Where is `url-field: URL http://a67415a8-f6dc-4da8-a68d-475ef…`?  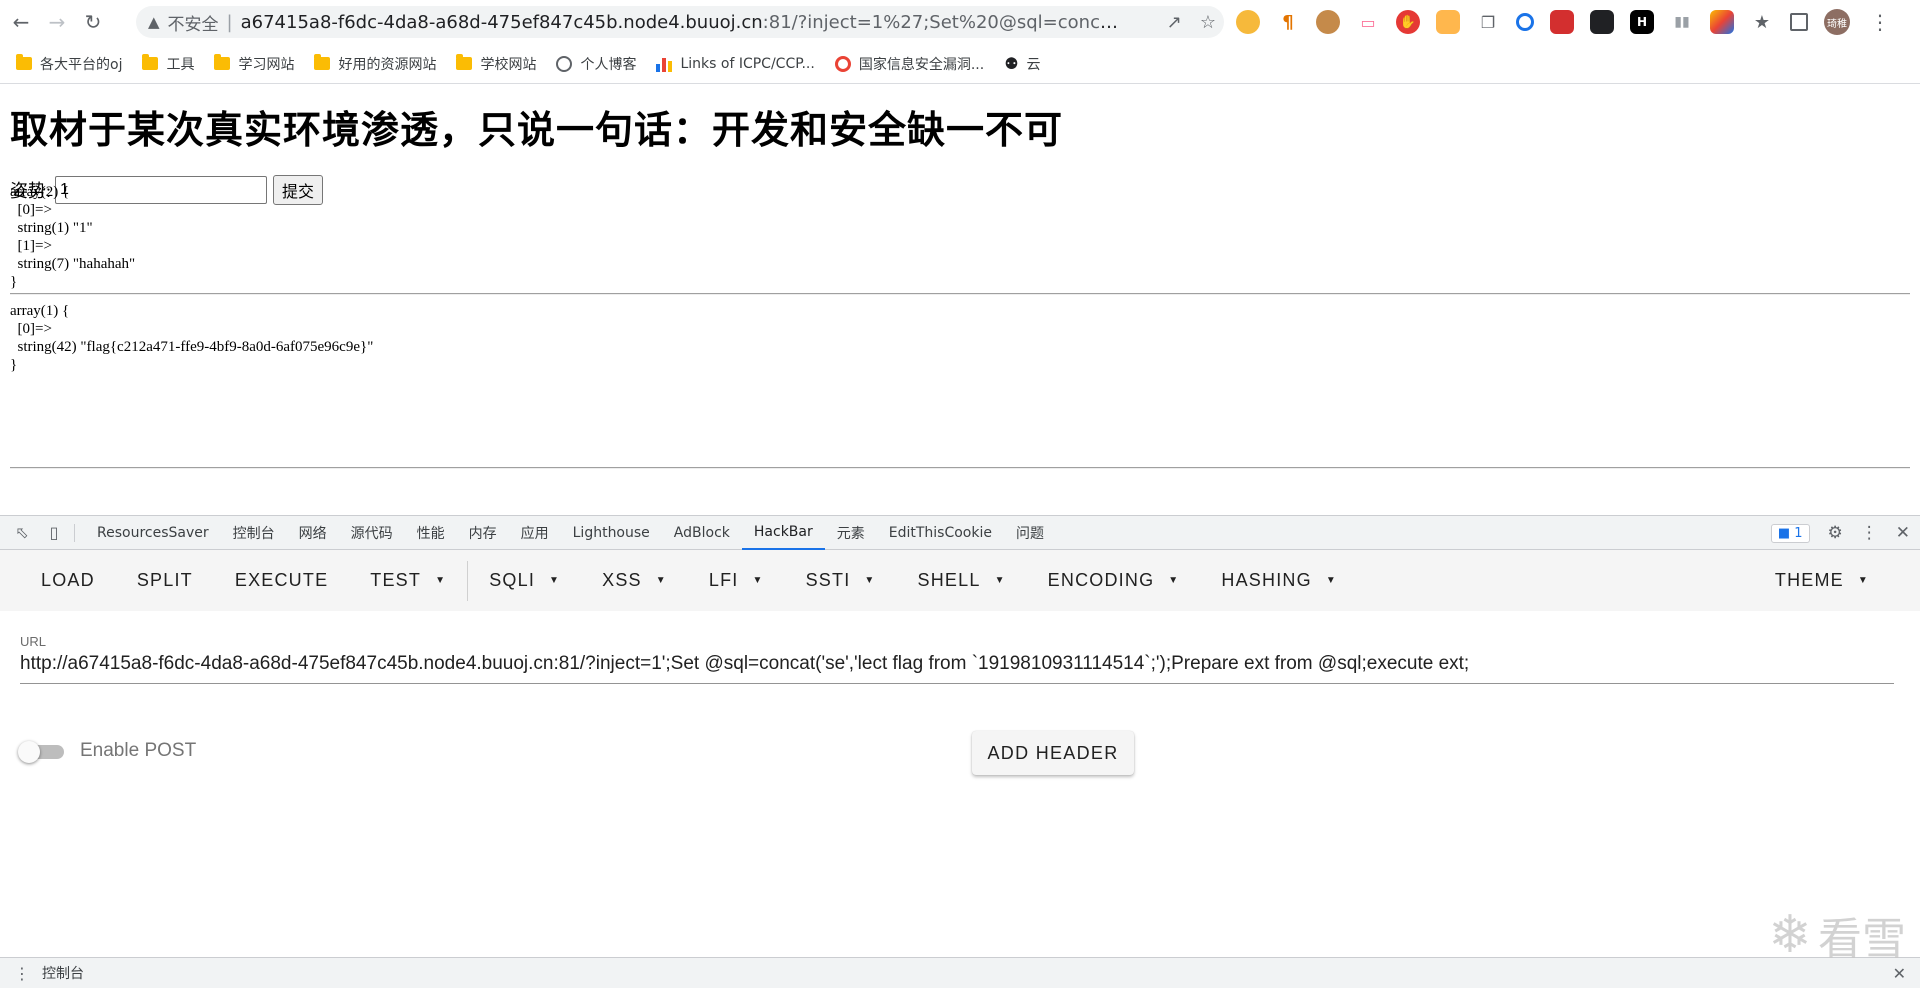
url-field: URL http://a67415a8-f6dc-4da8-a68d-475ef… is located at coordinates (957, 659).